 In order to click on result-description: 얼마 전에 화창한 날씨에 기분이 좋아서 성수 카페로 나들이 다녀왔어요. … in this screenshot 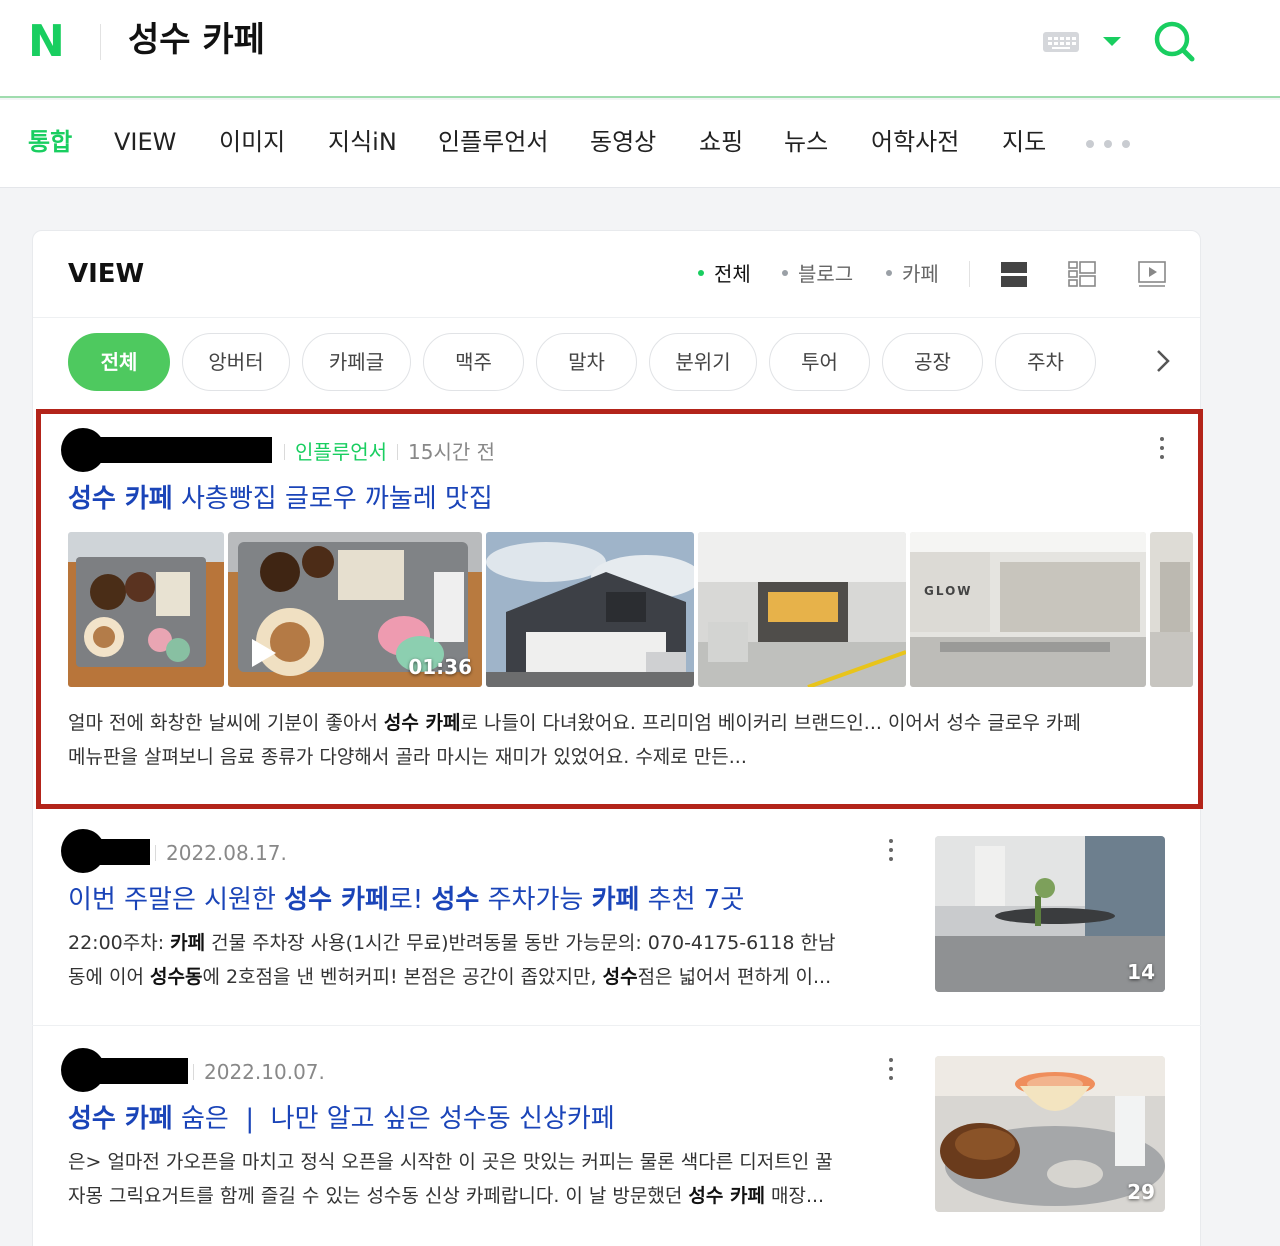, I will do `click(574, 740)`.